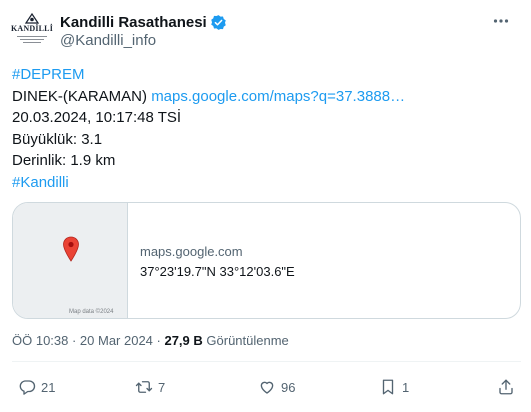 The width and height of the screenshot is (531, 412). Describe the element at coordinates (88, 340) in the screenshot. I see `tweet-timestamp: ÖÖ 10:38 · 20 Mar 2024 ·` at that location.